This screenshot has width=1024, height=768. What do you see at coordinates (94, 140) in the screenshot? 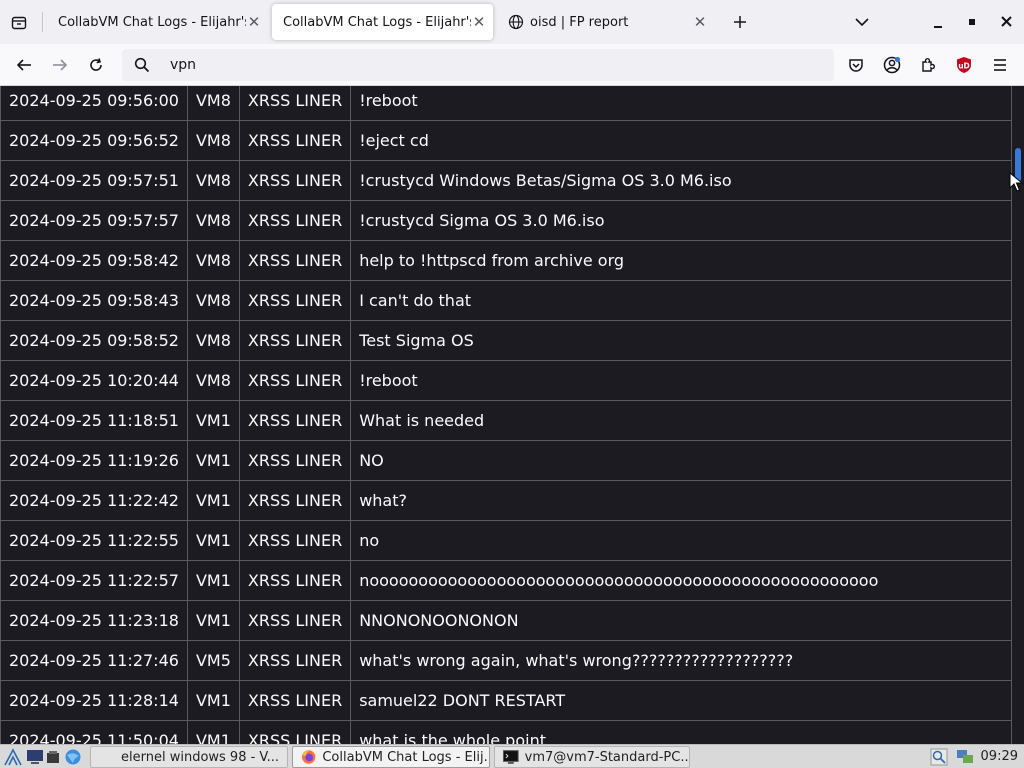
I see `log-time-cell: 2024-09-25 09:56:52` at bounding box center [94, 140].